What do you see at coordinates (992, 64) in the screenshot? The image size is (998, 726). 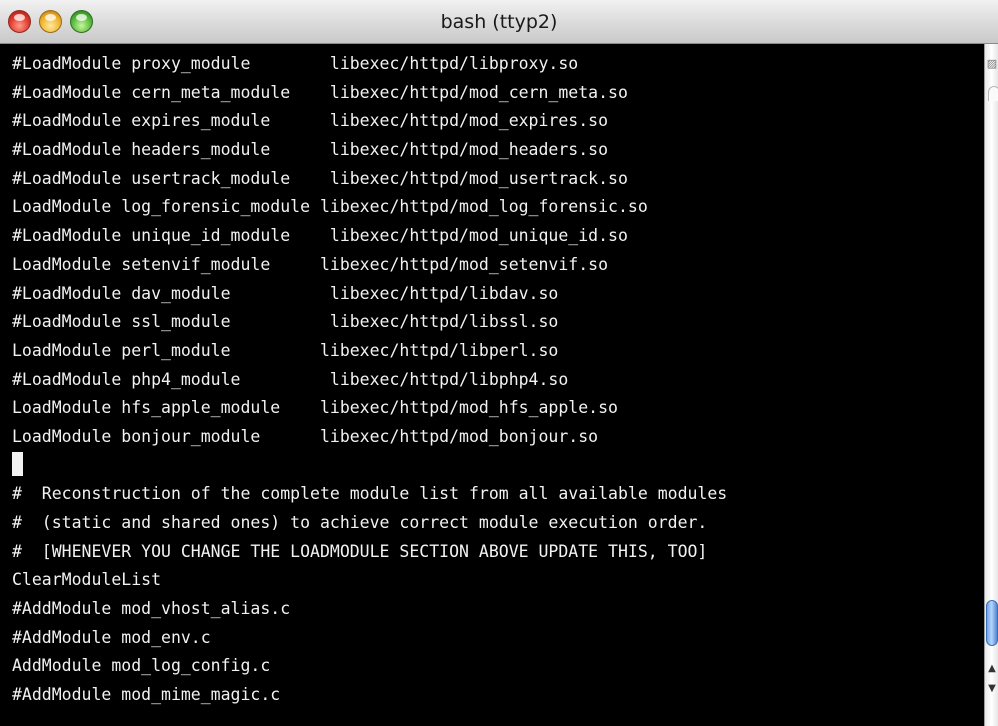 I see `resize-grip-icon: ▨` at bounding box center [992, 64].